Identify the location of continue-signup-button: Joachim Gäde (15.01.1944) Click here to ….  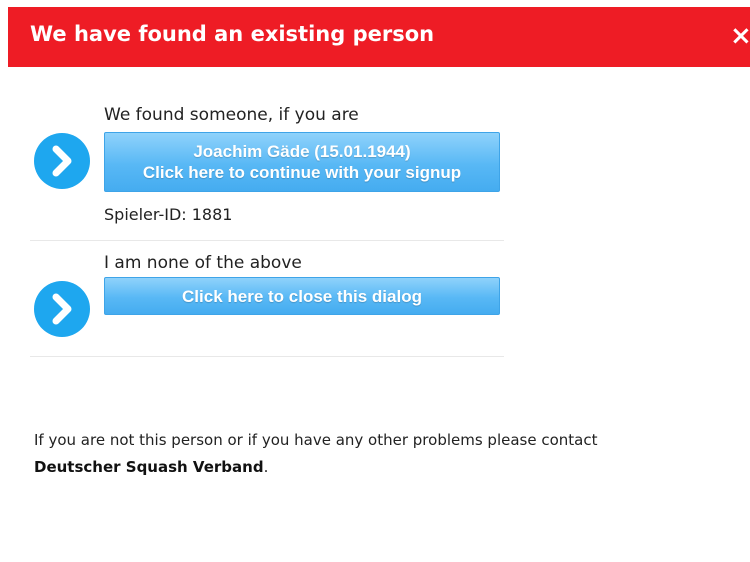
(302, 162).